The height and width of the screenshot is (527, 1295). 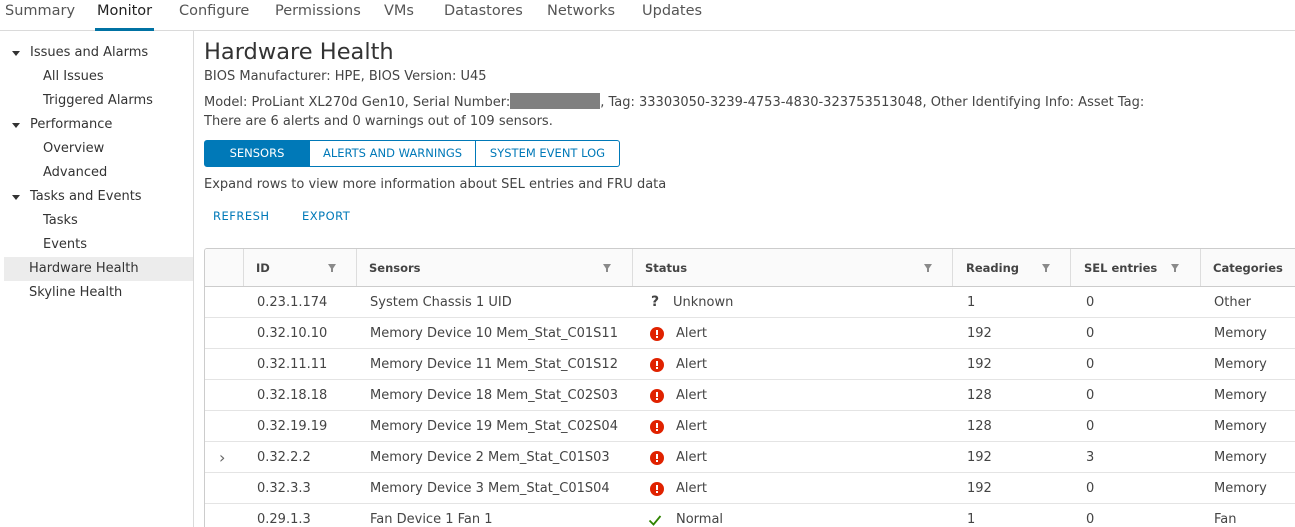 I want to click on sidebar-item-events: Events, so click(x=96, y=245).